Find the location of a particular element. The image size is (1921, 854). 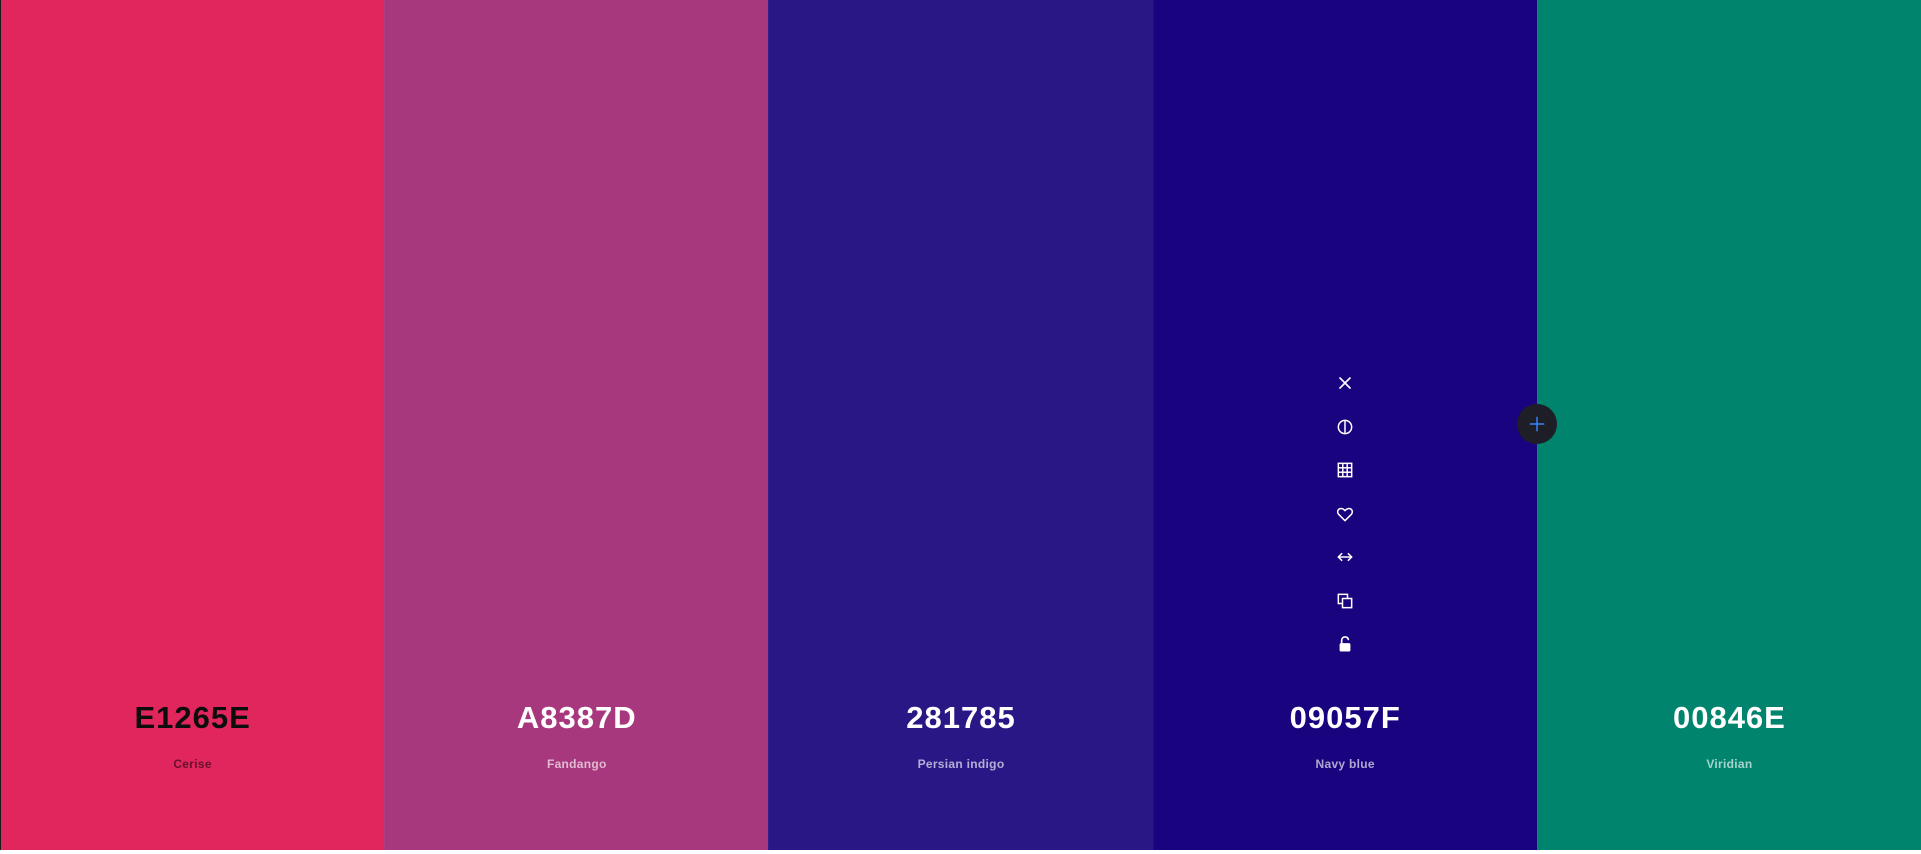

color-name: Viridian is located at coordinates (1729, 764).